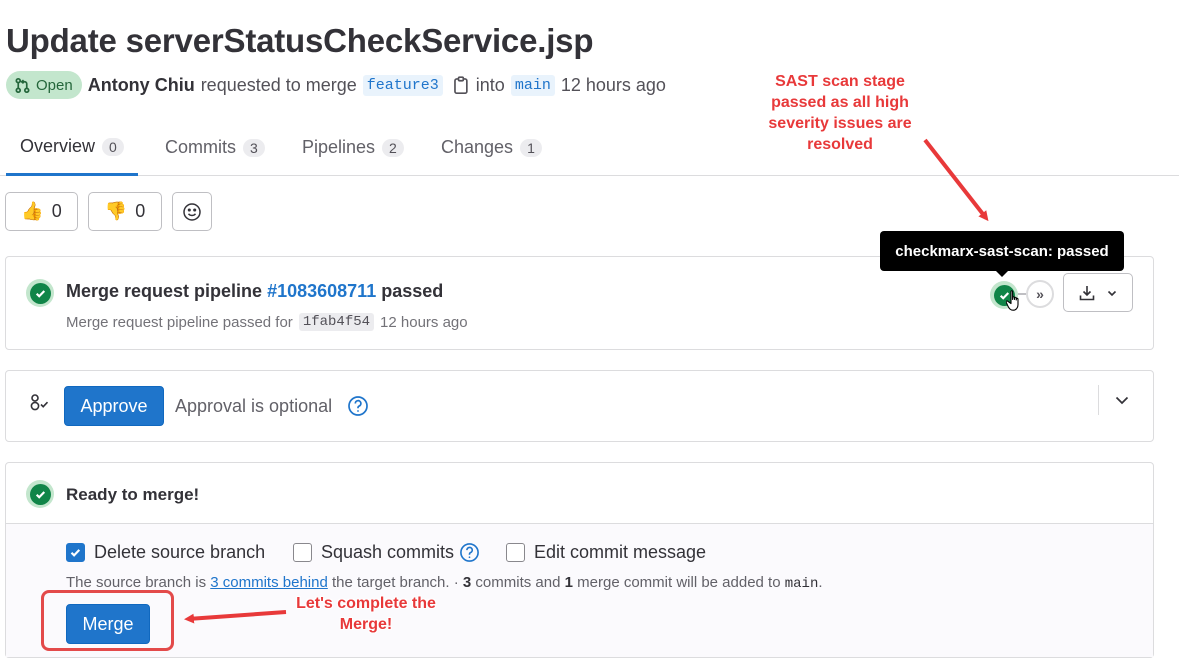  Describe the element at coordinates (1122, 400) in the screenshot. I see `expand-chevron-icon` at that location.